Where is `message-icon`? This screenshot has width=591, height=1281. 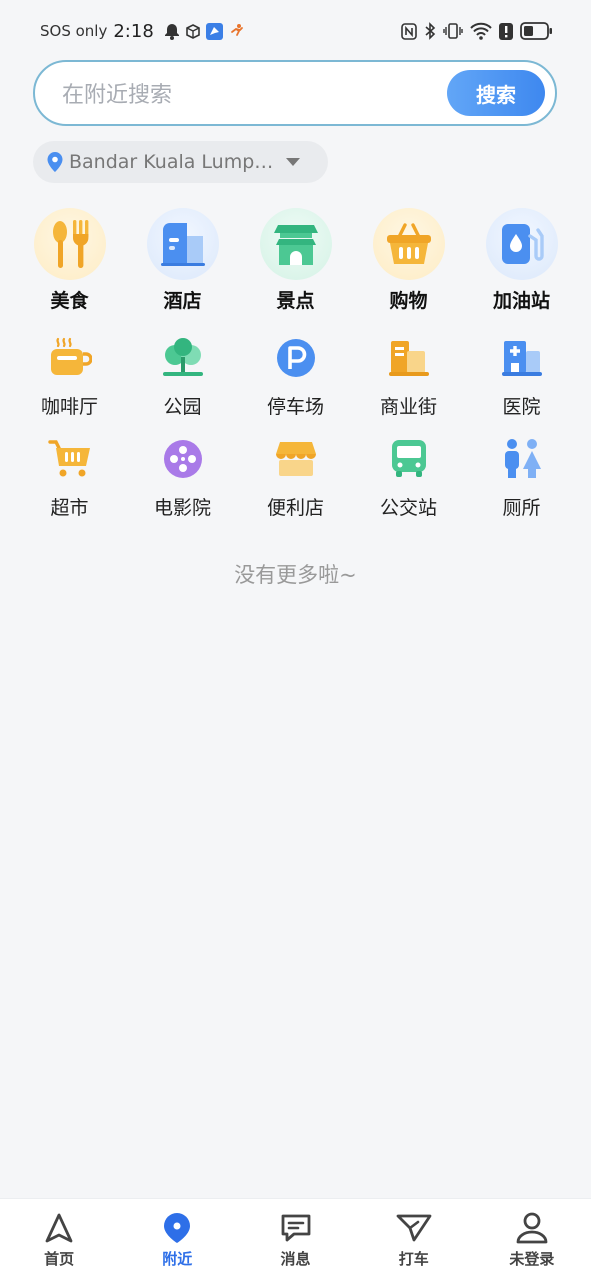
message-icon is located at coordinates (296, 1228).